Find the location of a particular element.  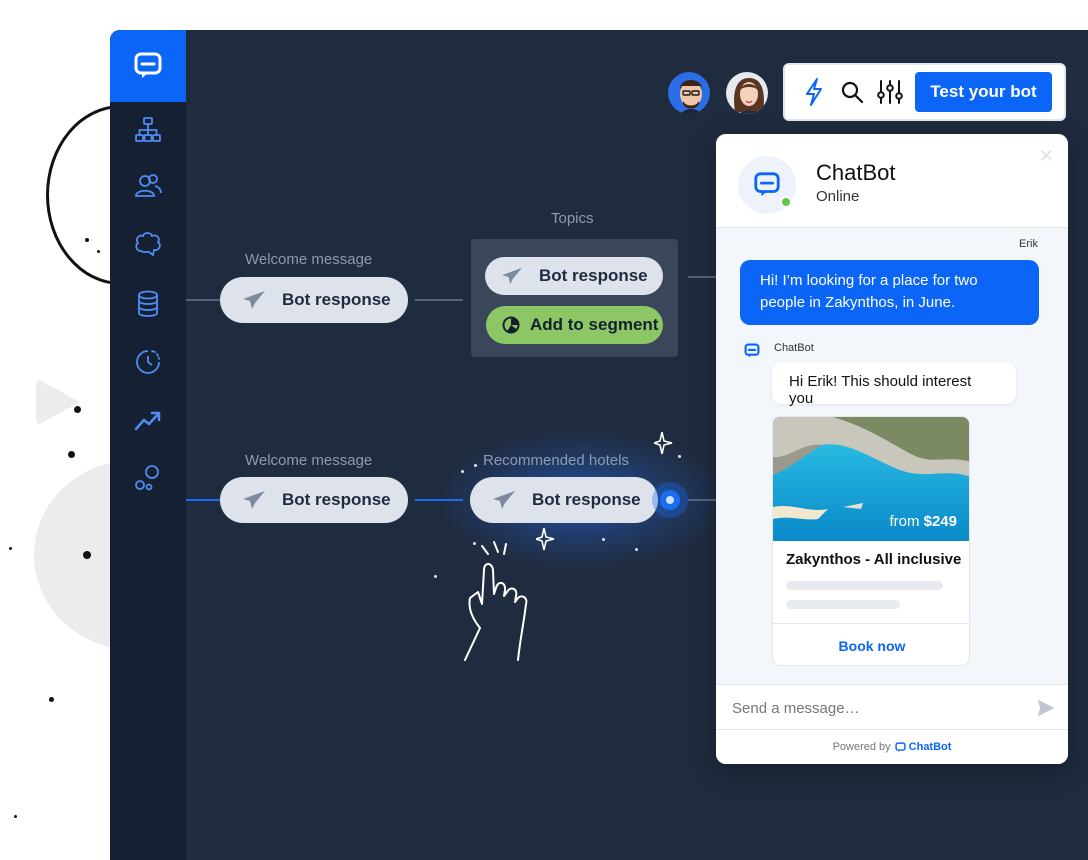

hotel-title: Zakynthos - All inclusive is located at coordinates (874, 559).